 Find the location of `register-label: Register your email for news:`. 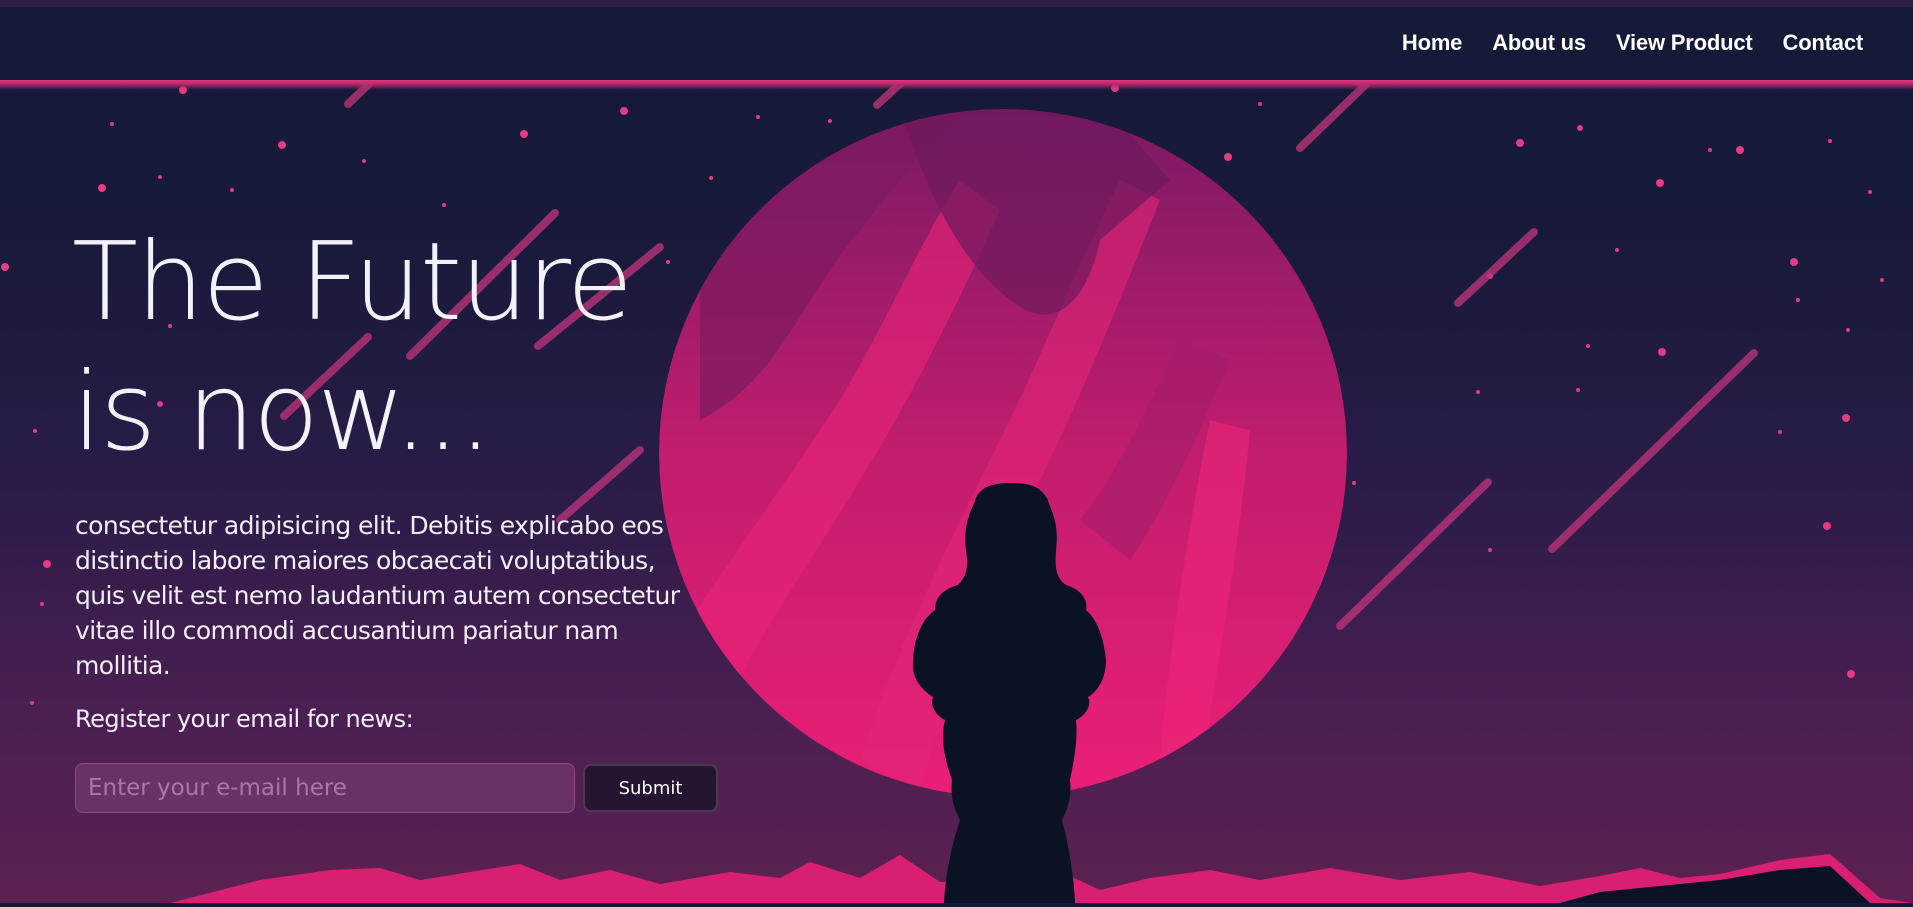

register-label: Register your email for news: is located at coordinates (244, 719).